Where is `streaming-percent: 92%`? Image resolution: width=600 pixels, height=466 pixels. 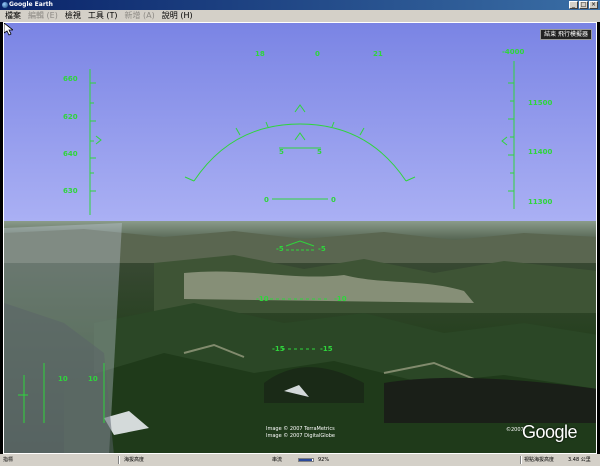
streaming-percent: 92% is located at coordinates (324, 460).